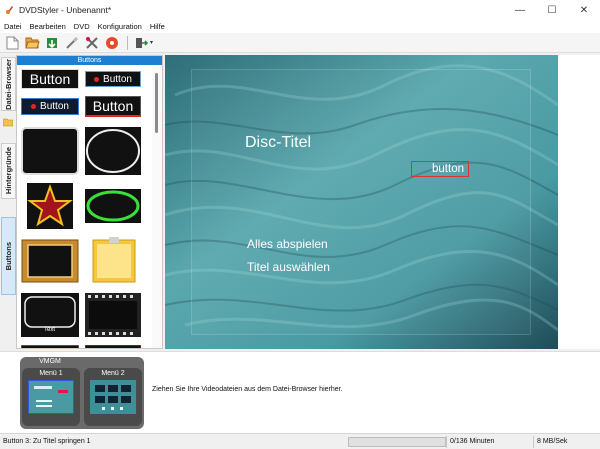 The width and height of the screenshot is (600, 449). Describe the element at coordinates (112, 43) in the screenshot. I see `burn-icon` at that location.